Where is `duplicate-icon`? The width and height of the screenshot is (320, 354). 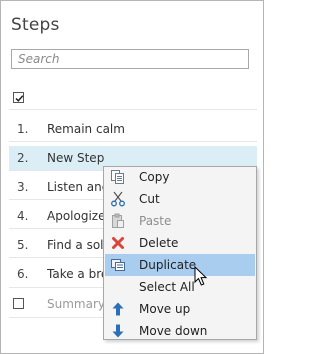
duplicate-icon is located at coordinates (118, 265).